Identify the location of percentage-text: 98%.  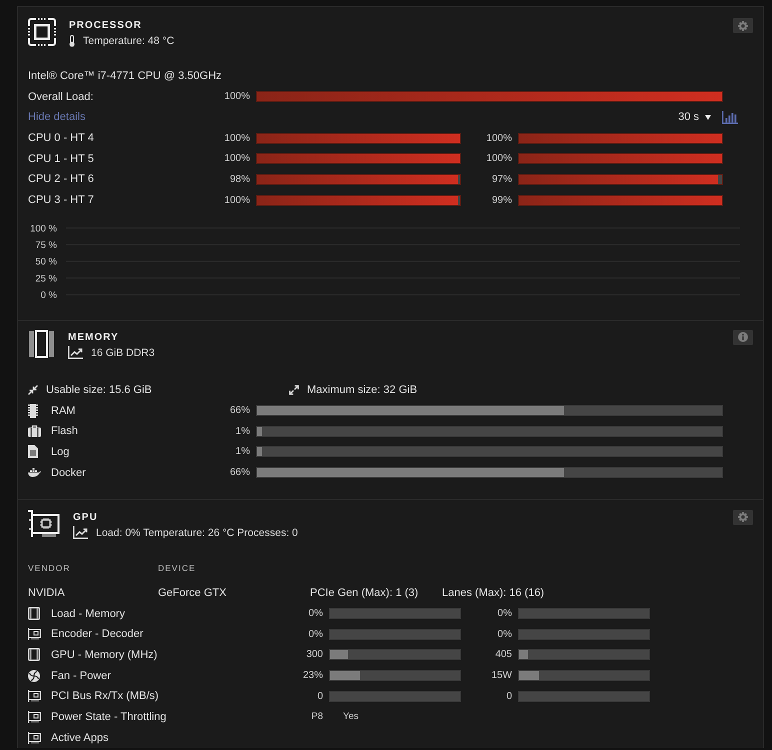
(240, 179).